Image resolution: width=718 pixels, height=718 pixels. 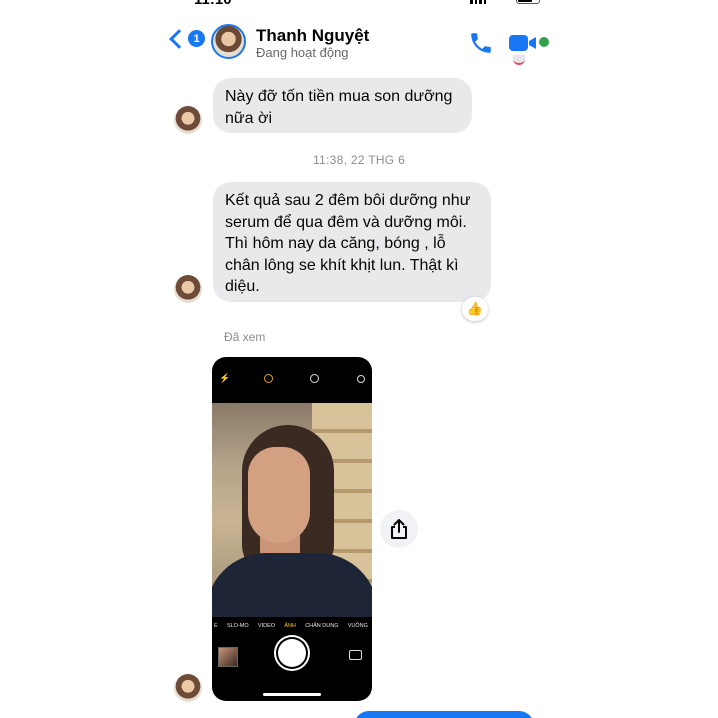 I want to click on contact-status: Đang hoạt động, so click(x=302, y=52).